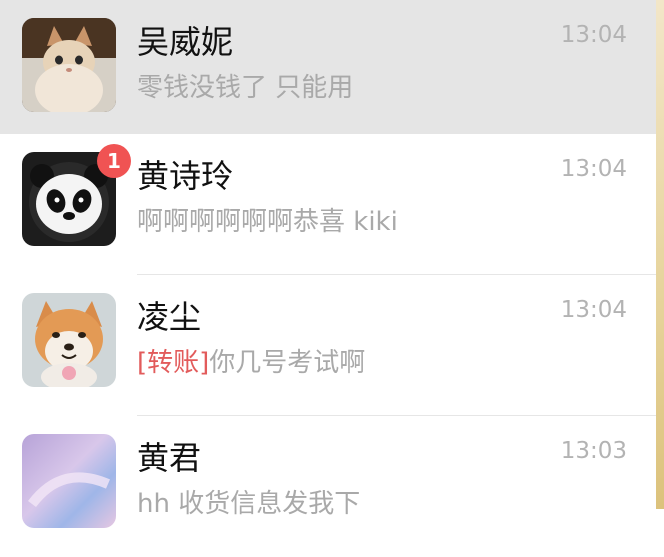 The width and height of the screenshot is (664, 557). Describe the element at coordinates (185, 42) in the screenshot. I see `chat-name: 吴威妮` at that location.